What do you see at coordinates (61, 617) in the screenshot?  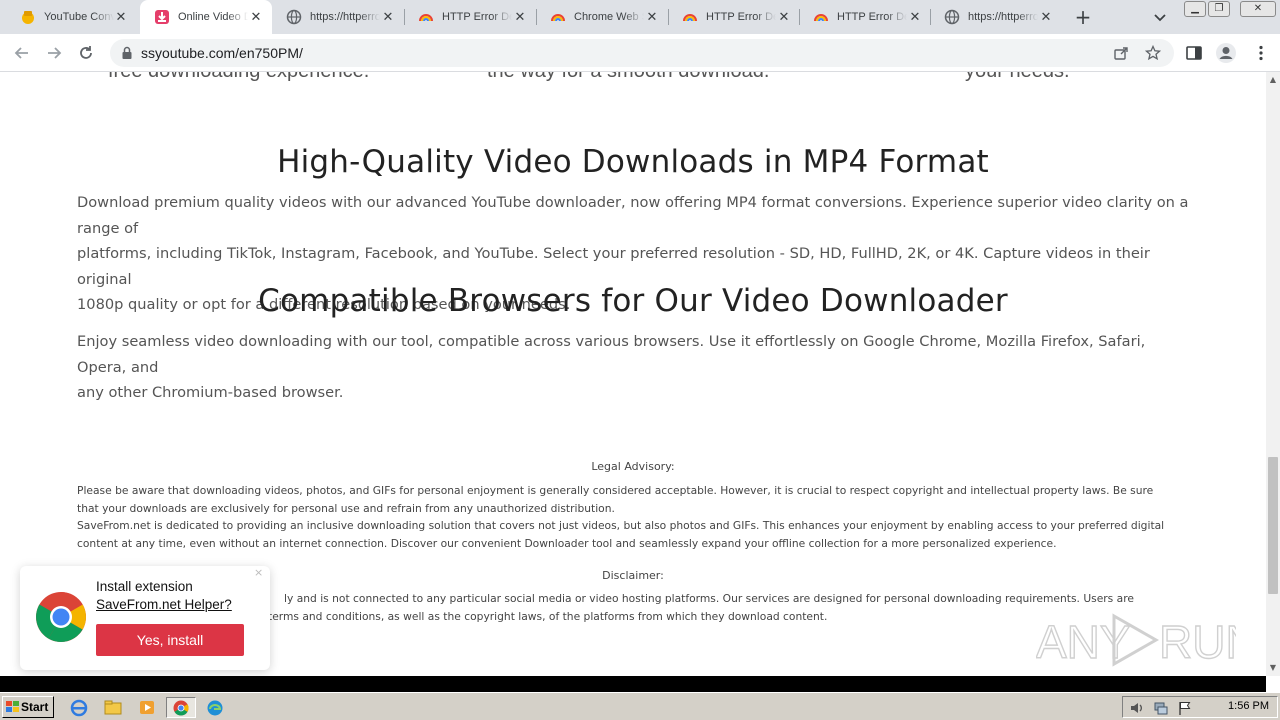 I see `chrome-logo-icon` at bounding box center [61, 617].